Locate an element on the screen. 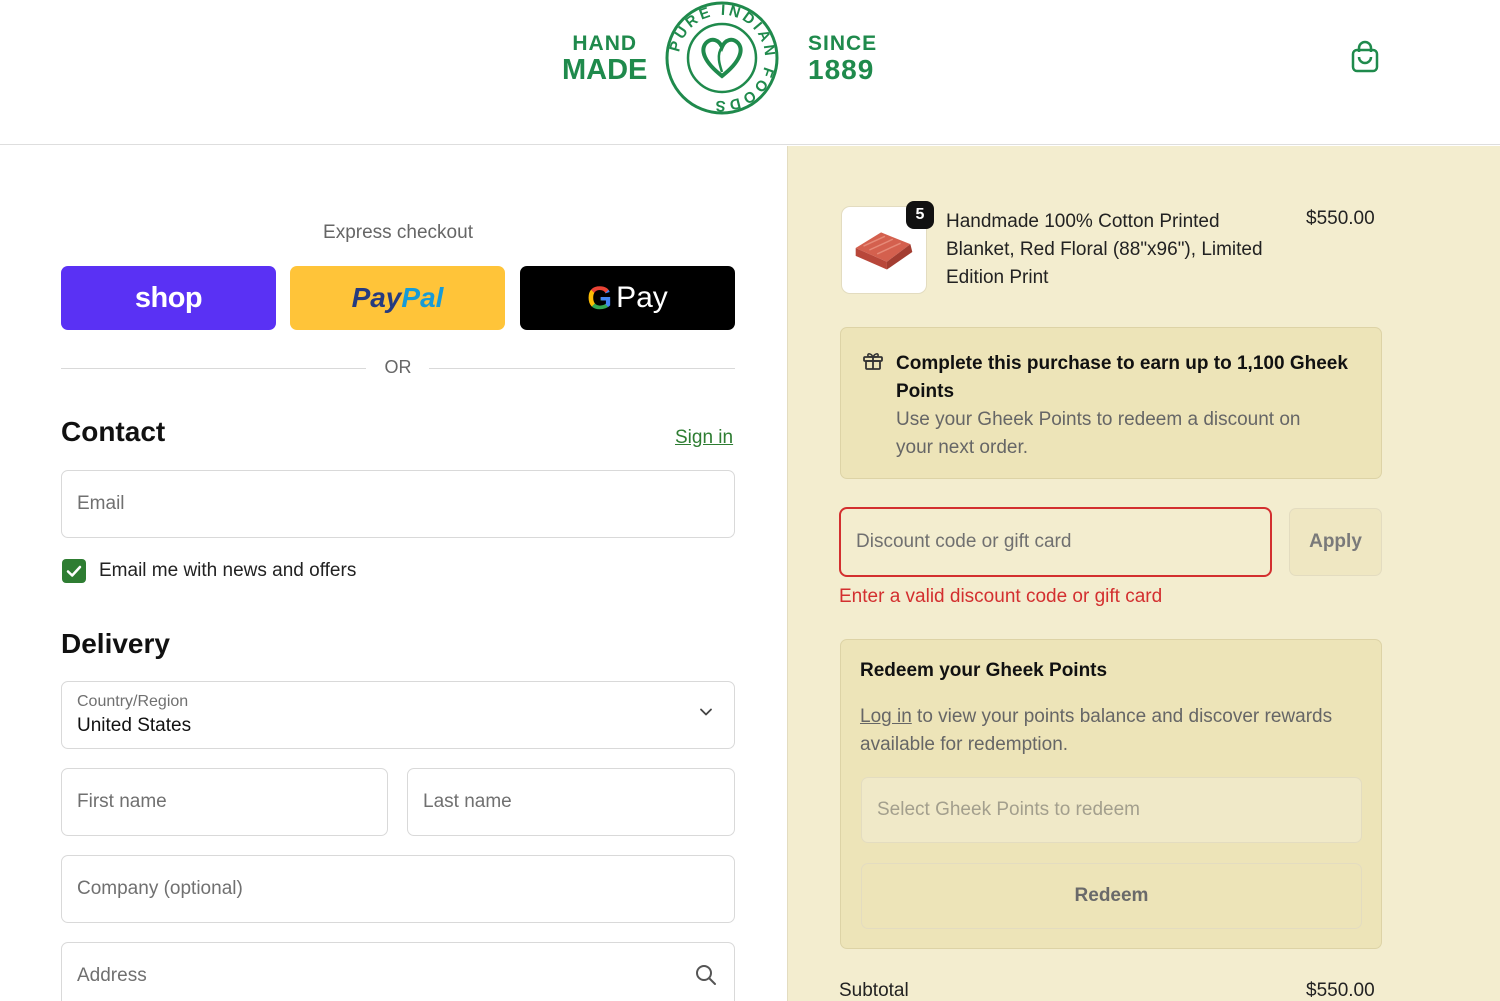 This screenshot has height=1001, width=1500. site-header: HAND MADE PURE INDIAN FOODS SINCE 1889 is located at coordinates (750, 72).